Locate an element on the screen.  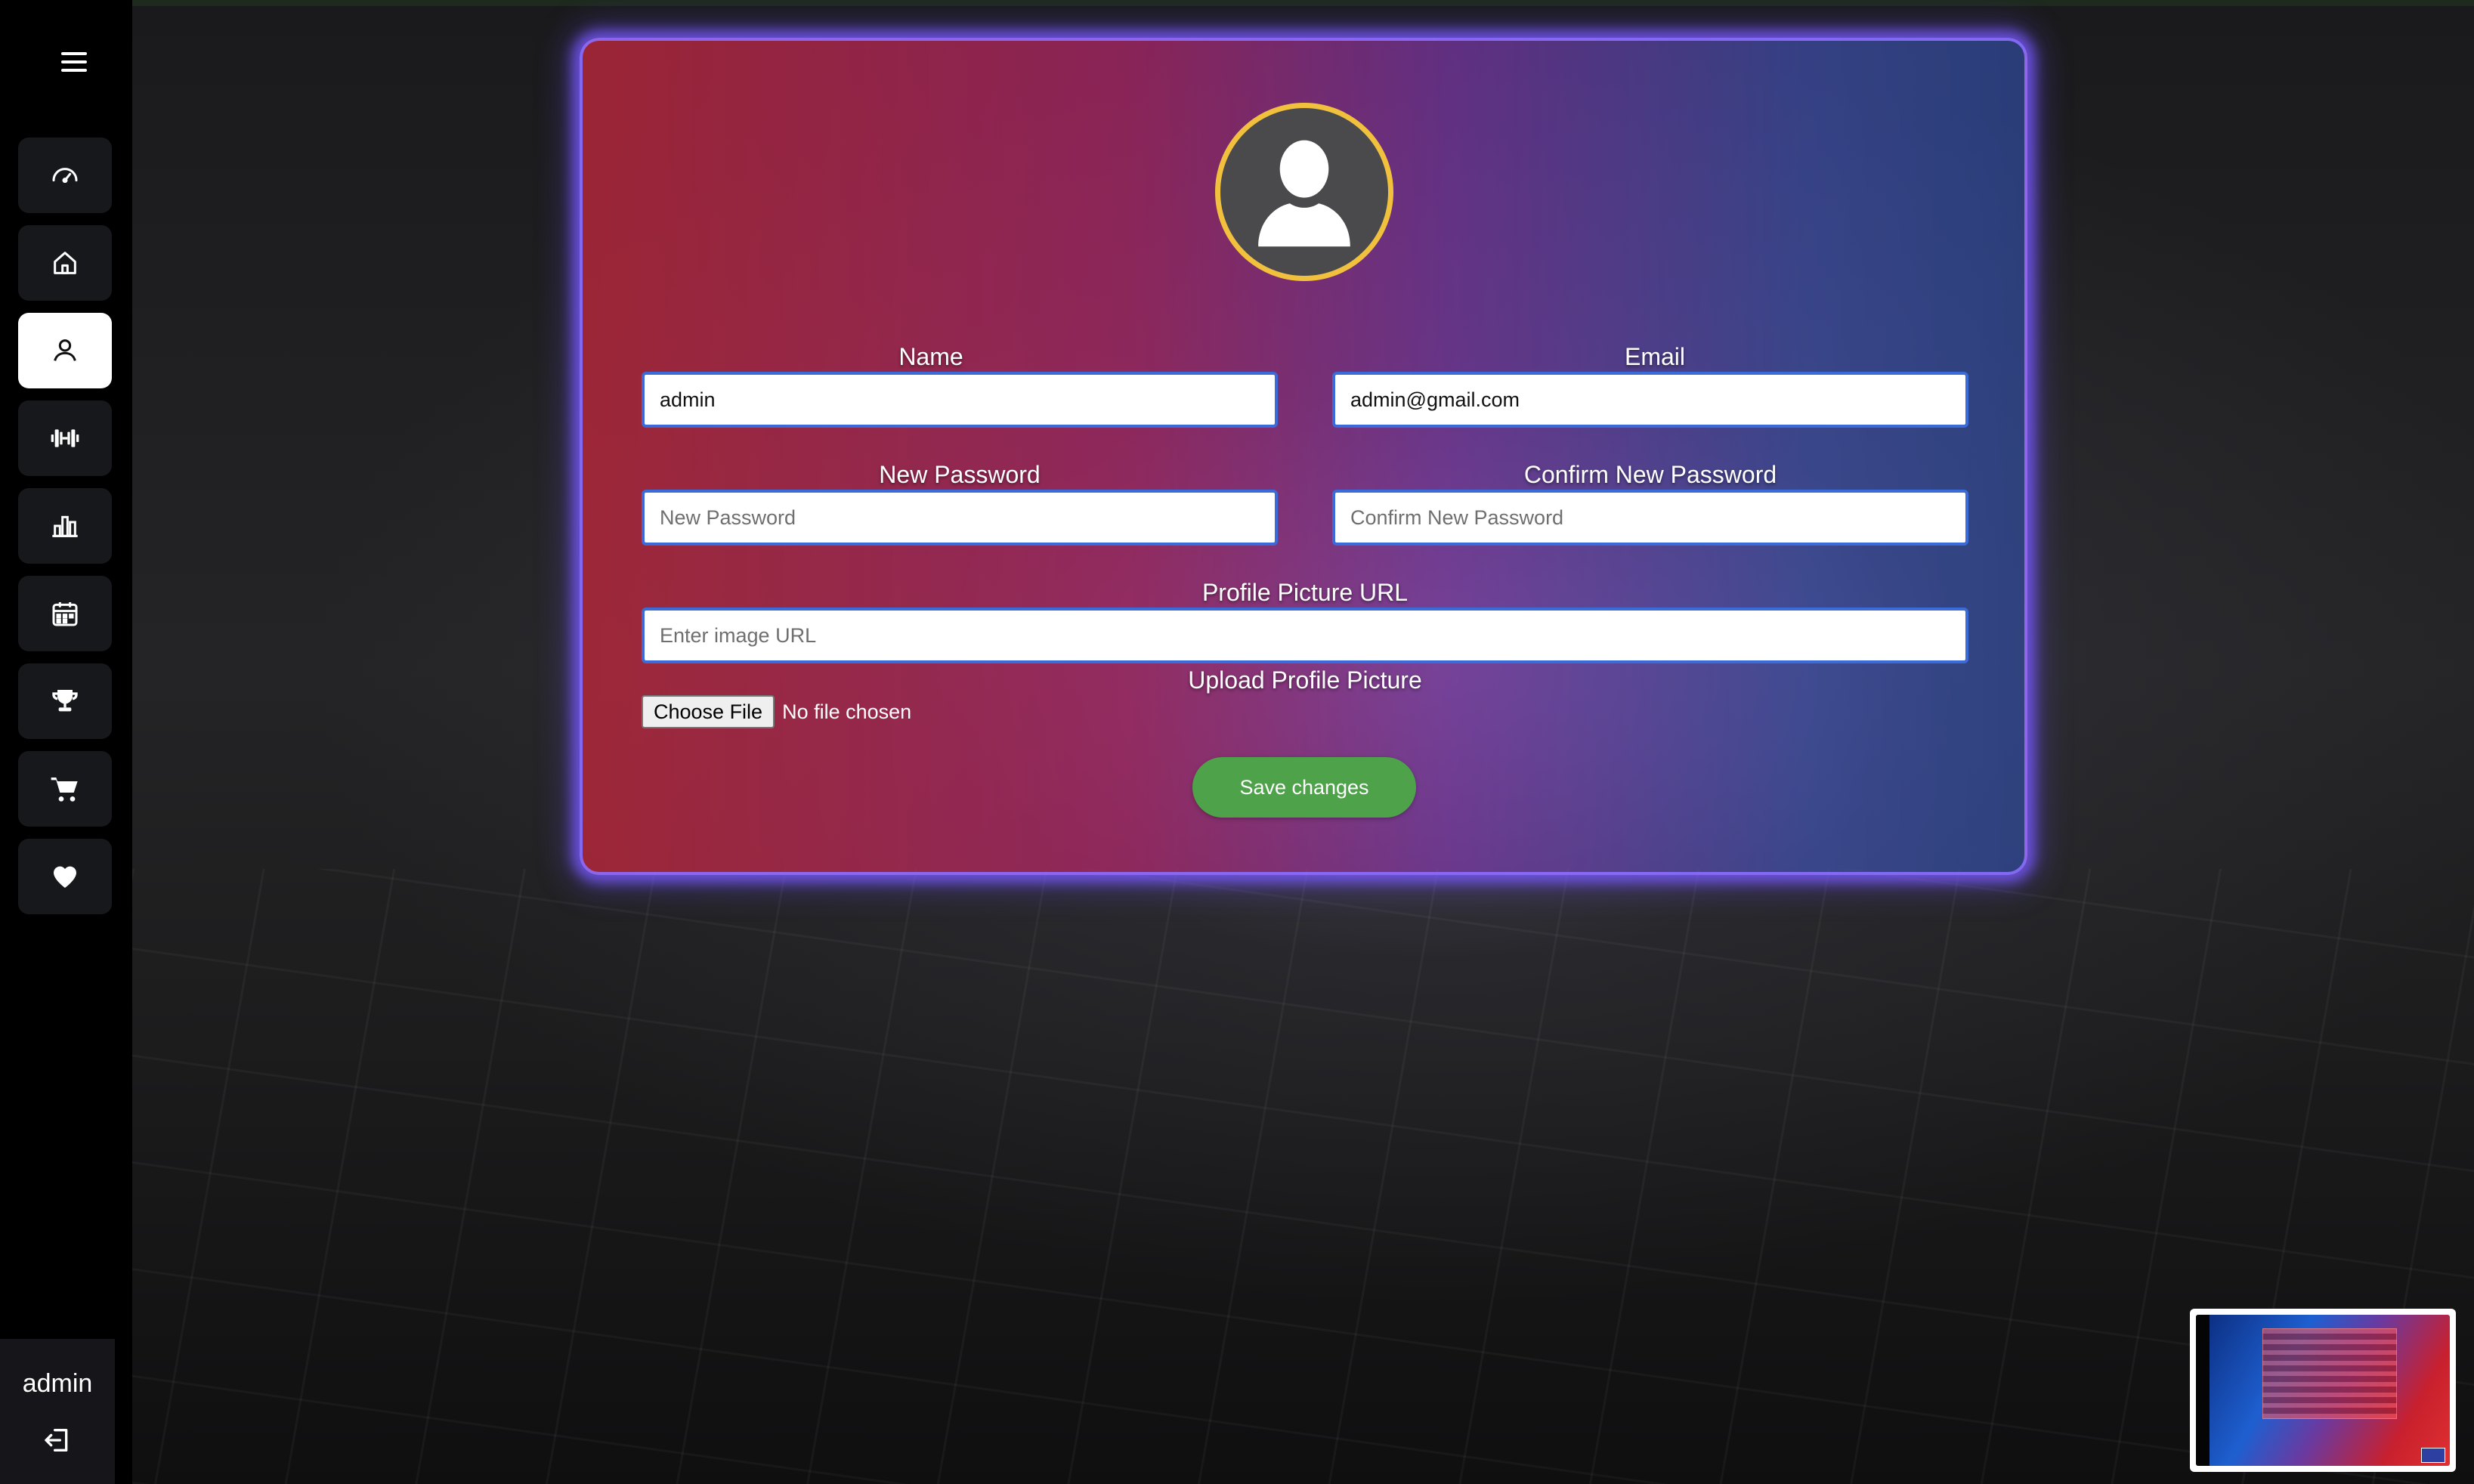
email-input is located at coordinates (1650, 400).